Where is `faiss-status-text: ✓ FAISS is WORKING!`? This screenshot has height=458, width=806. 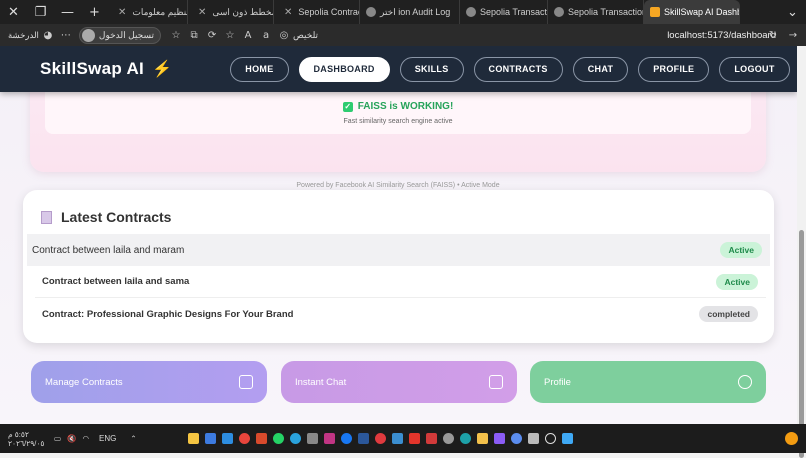
faiss-status-text: ✓ FAISS is WORKING! is located at coordinates (398, 106).